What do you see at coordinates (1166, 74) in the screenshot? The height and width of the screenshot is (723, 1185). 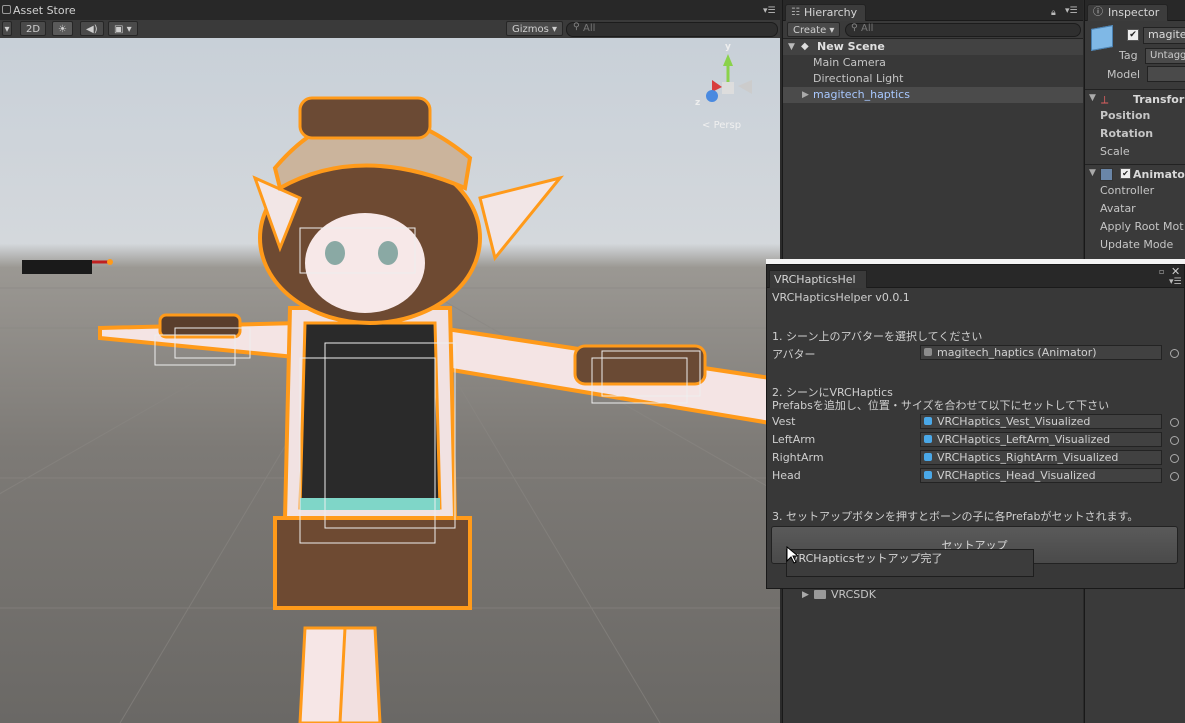 I see `model-select-button` at bounding box center [1166, 74].